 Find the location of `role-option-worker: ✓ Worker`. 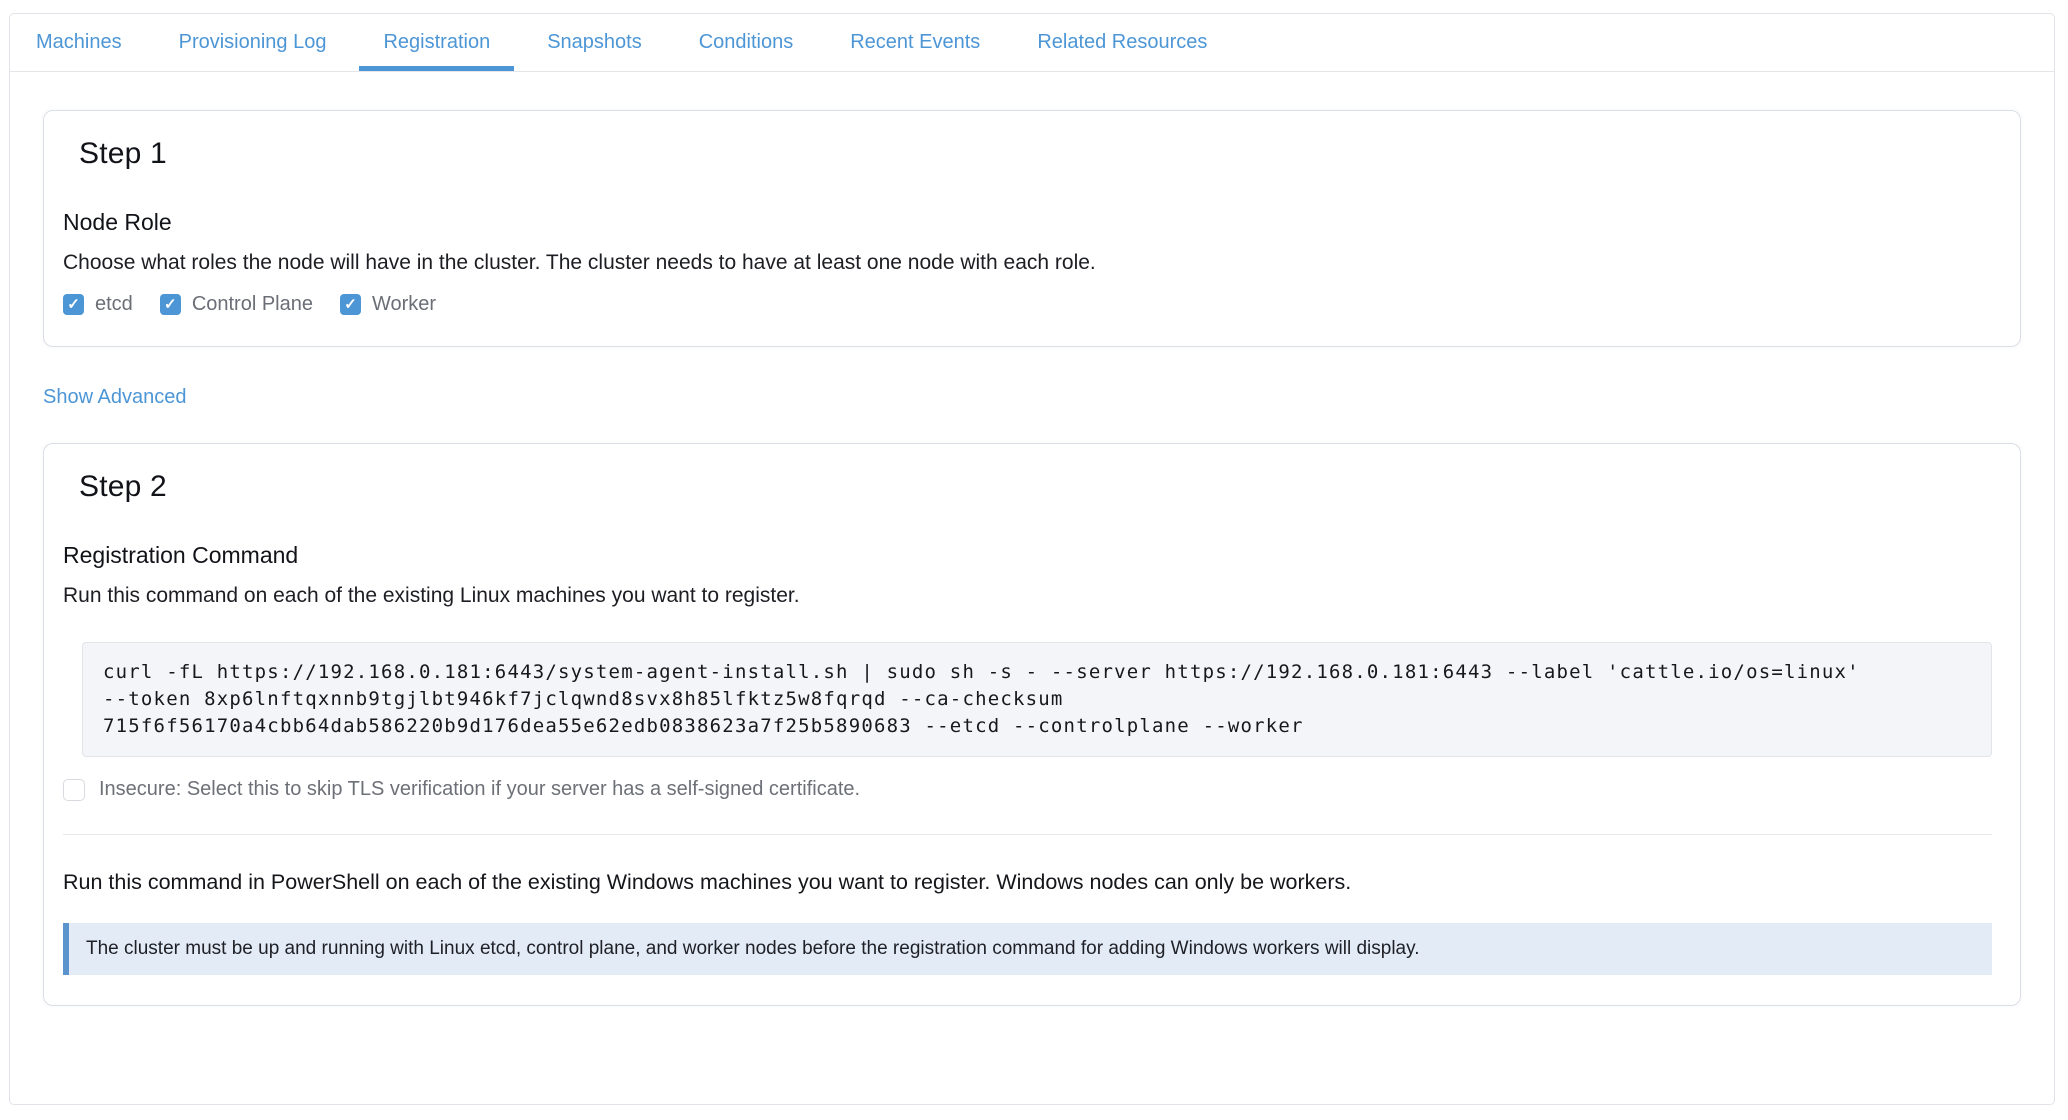

role-option-worker: ✓ Worker is located at coordinates (388, 304).